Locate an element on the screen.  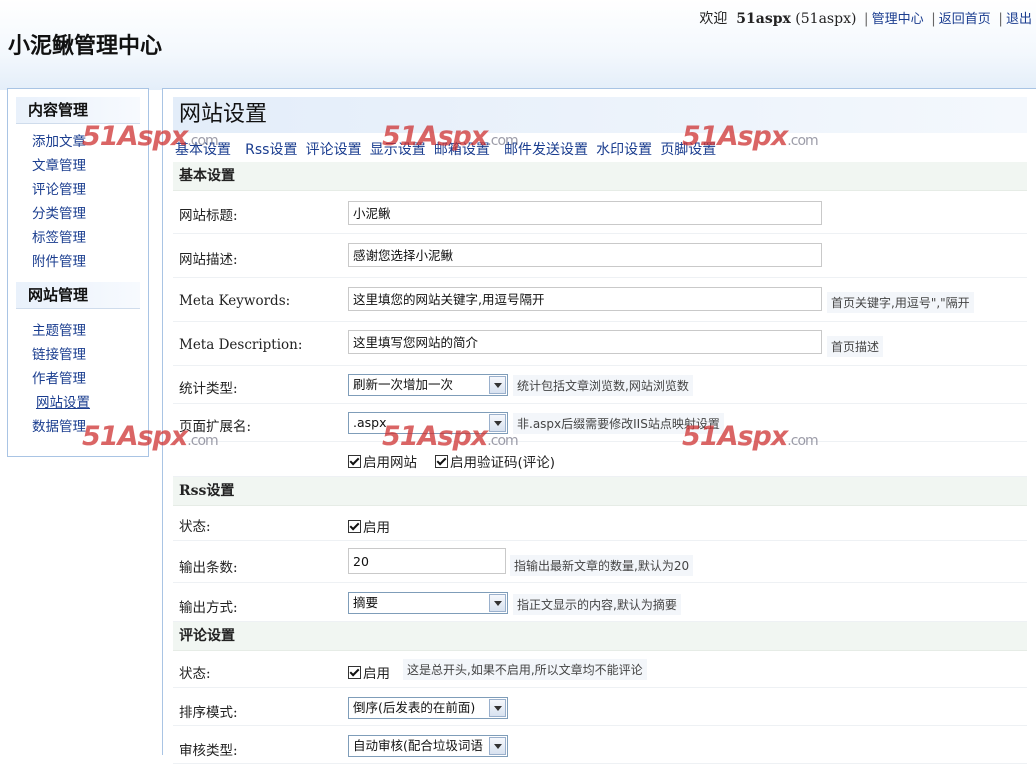
comment-status-hint: 这是总开头,如果不启用,所以文章均不能评论 is located at coordinates (525, 669).